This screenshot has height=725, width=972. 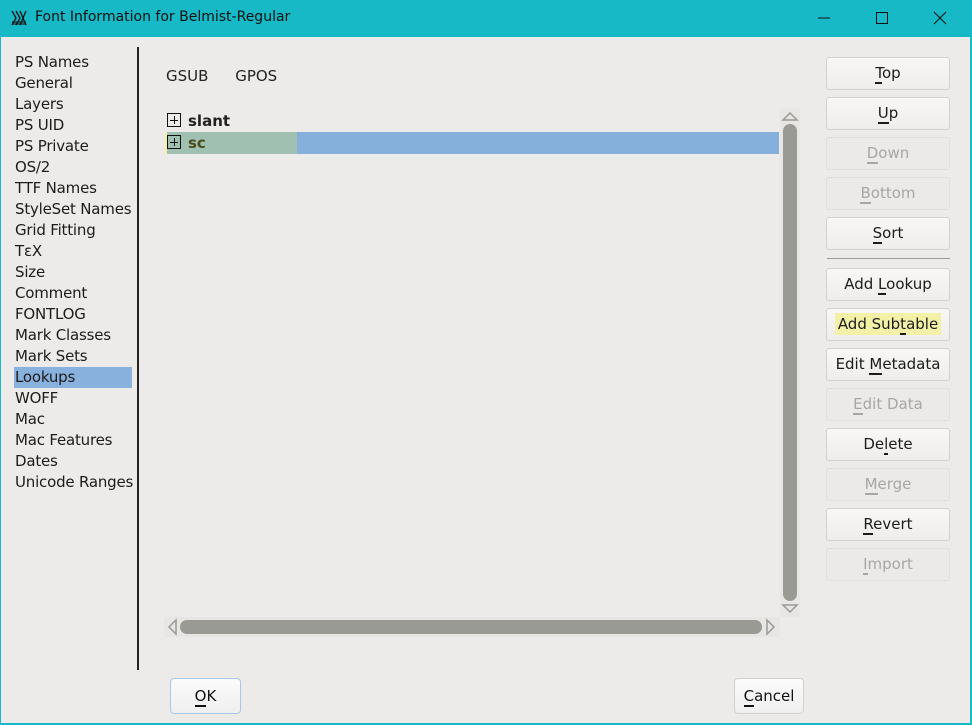 I want to click on down-button: Down, so click(x=888, y=153).